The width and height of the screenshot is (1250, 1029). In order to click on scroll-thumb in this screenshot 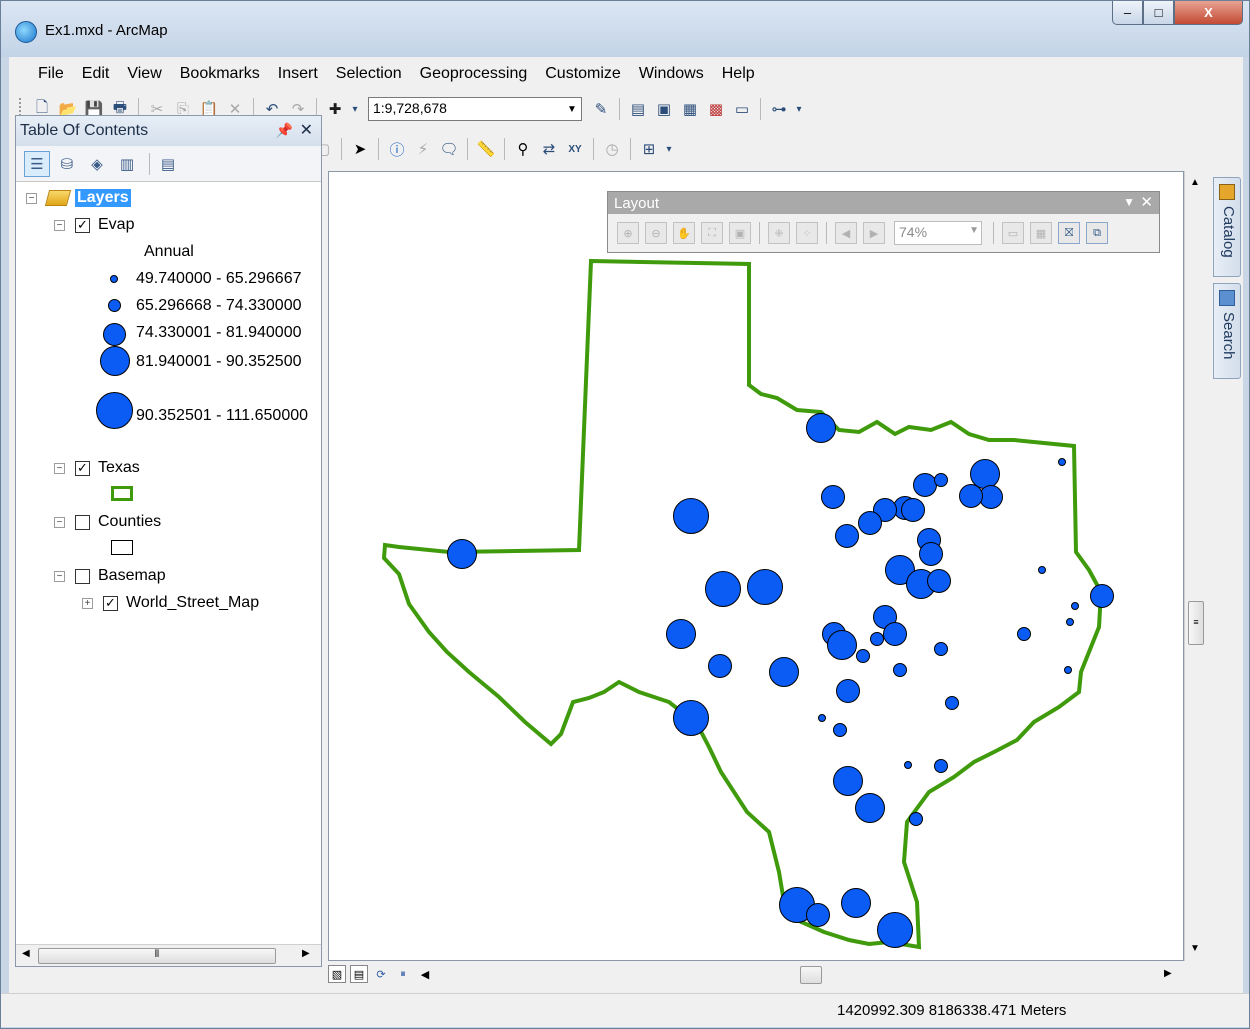, I will do `click(811, 975)`.